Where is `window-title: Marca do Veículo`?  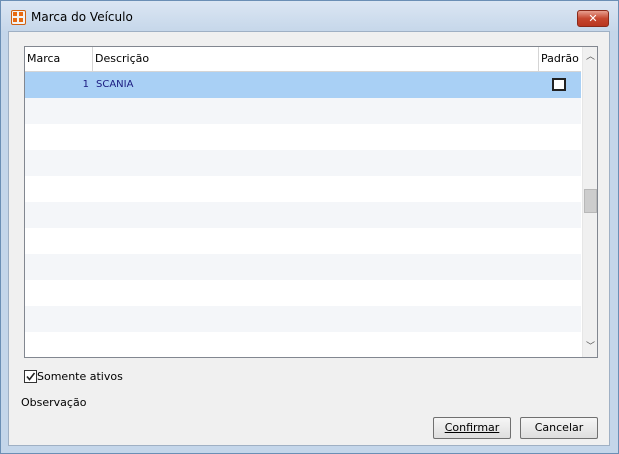 window-title: Marca do Veículo is located at coordinates (82, 17).